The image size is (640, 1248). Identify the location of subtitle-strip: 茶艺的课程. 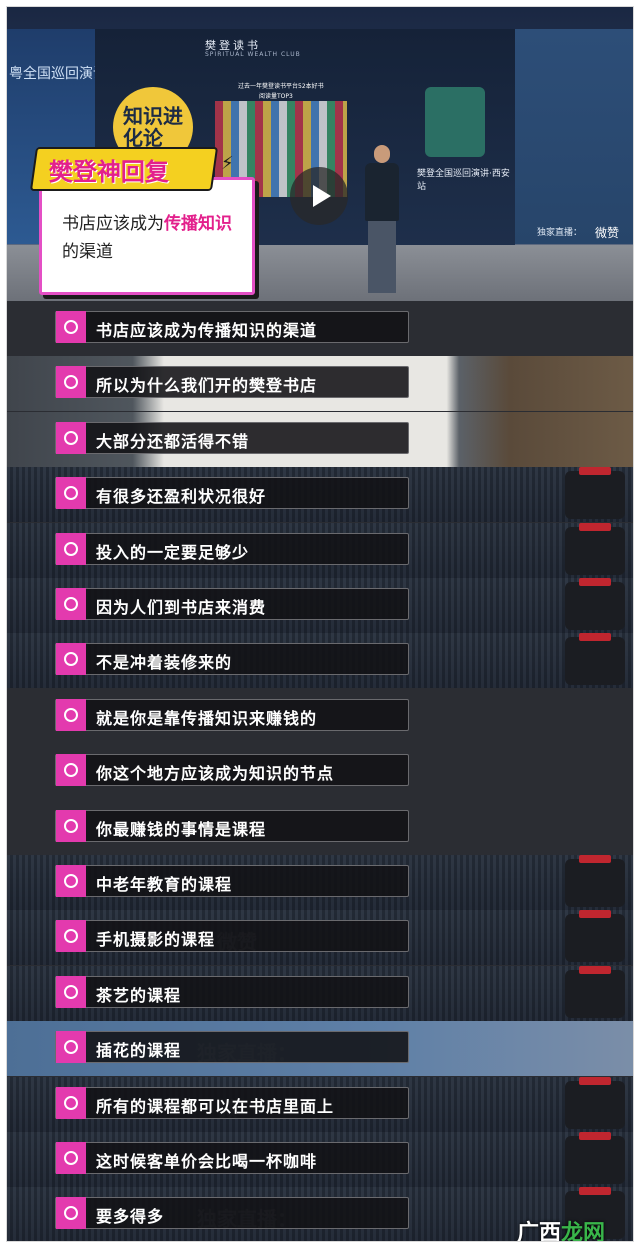
(320, 993).